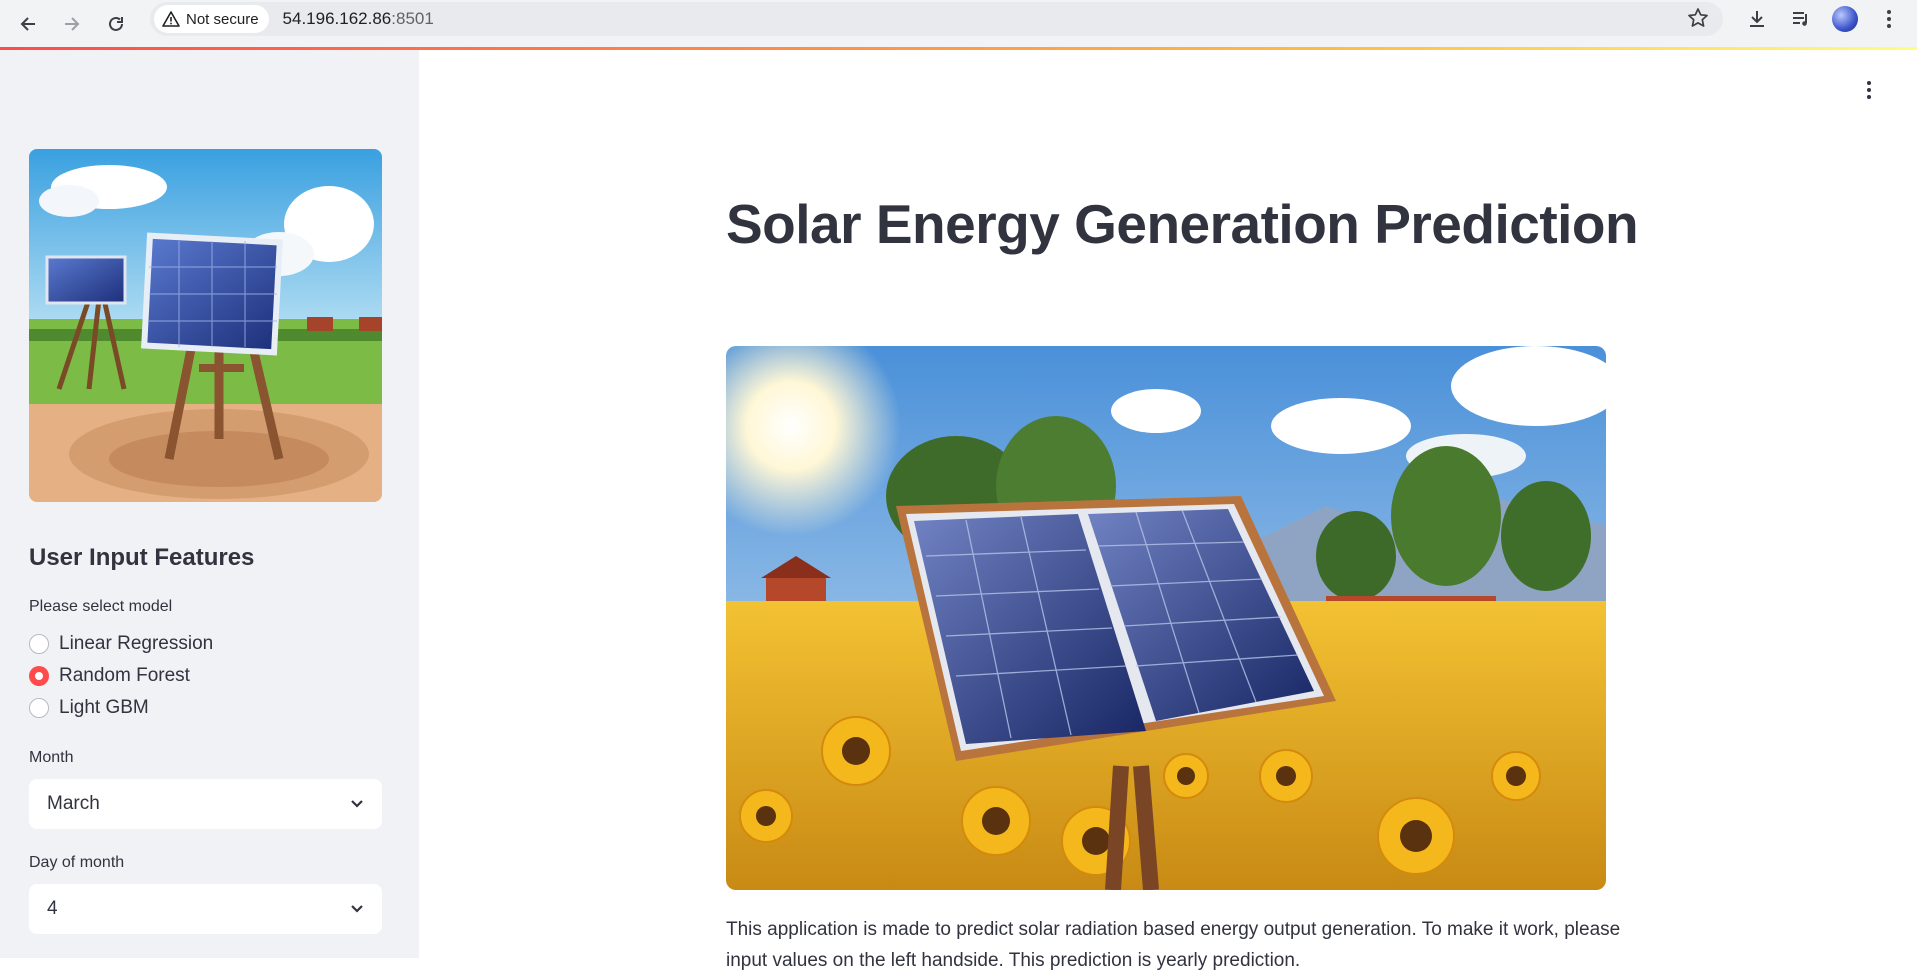 This screenshot has width=1917, height=976. I want to click on radio-button-selected-icon, so click(39, 676).